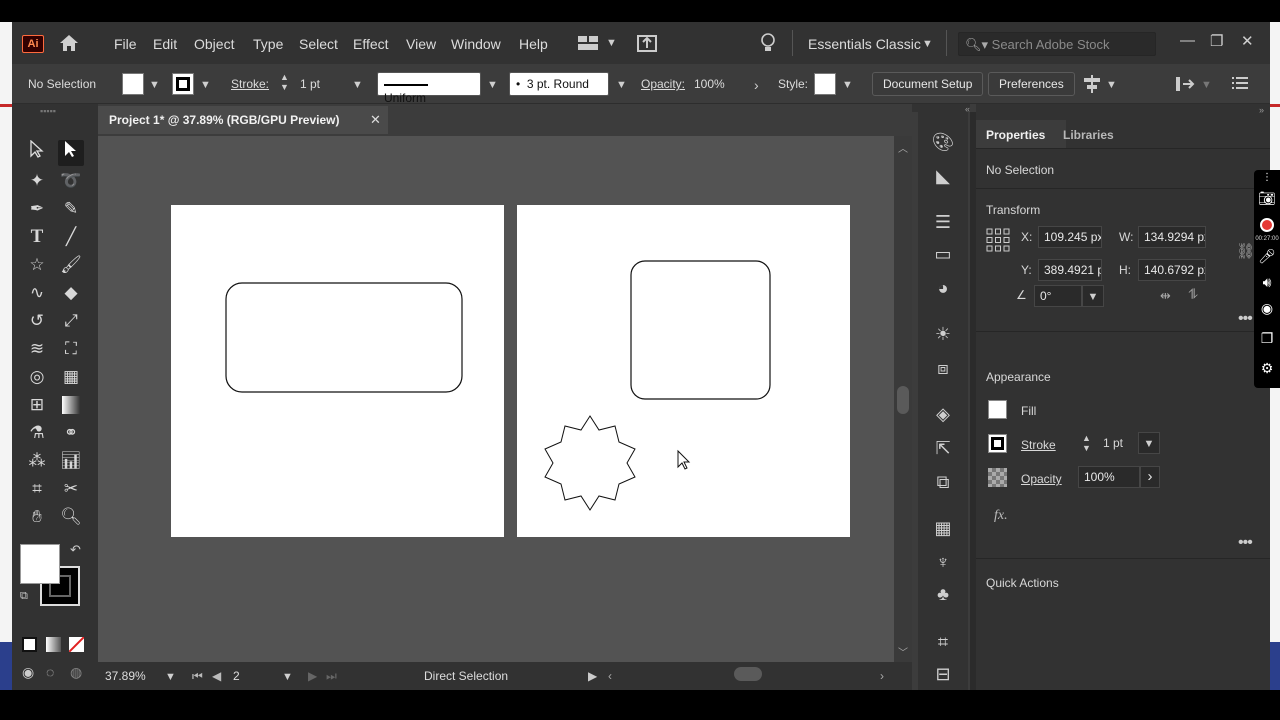  Describe the element at coordinates (610, 676) in the screenshot. I see `scroll-left-icon: ‹` at that location.